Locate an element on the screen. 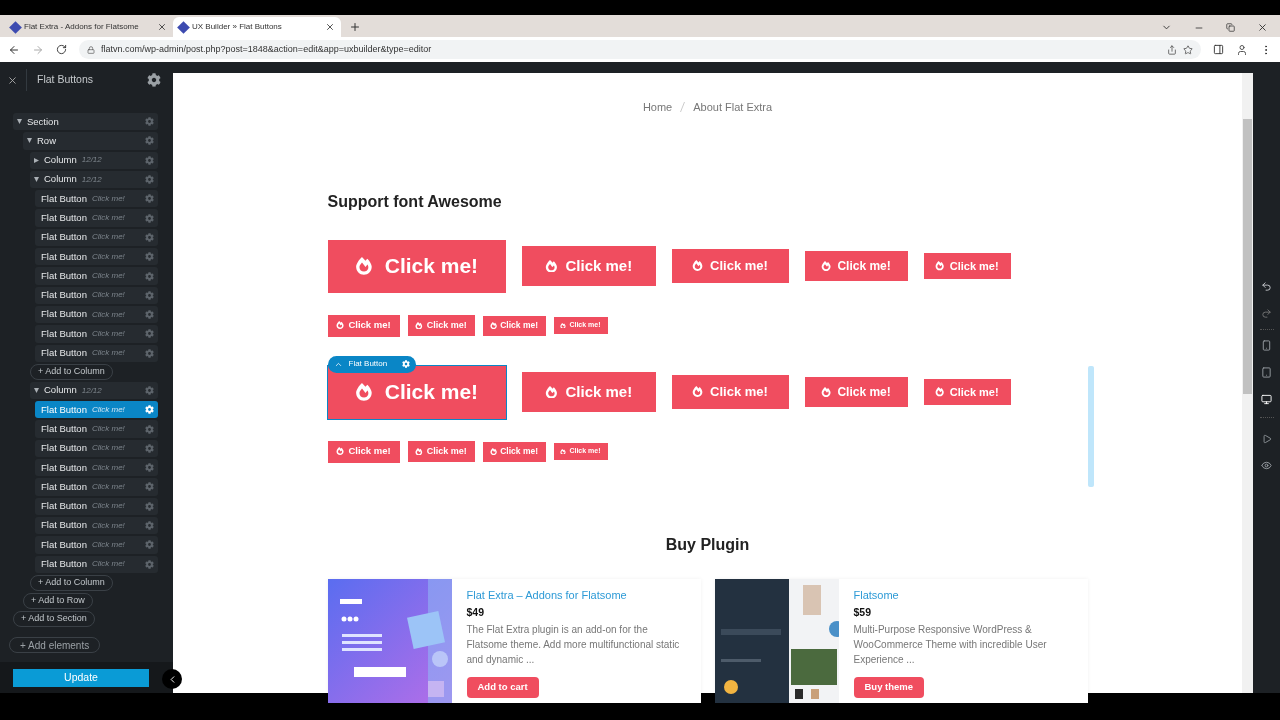 The height and width of the screenshot is (720, 1280). section-heading: Support font Awesome is located at coordinates (415, 201).